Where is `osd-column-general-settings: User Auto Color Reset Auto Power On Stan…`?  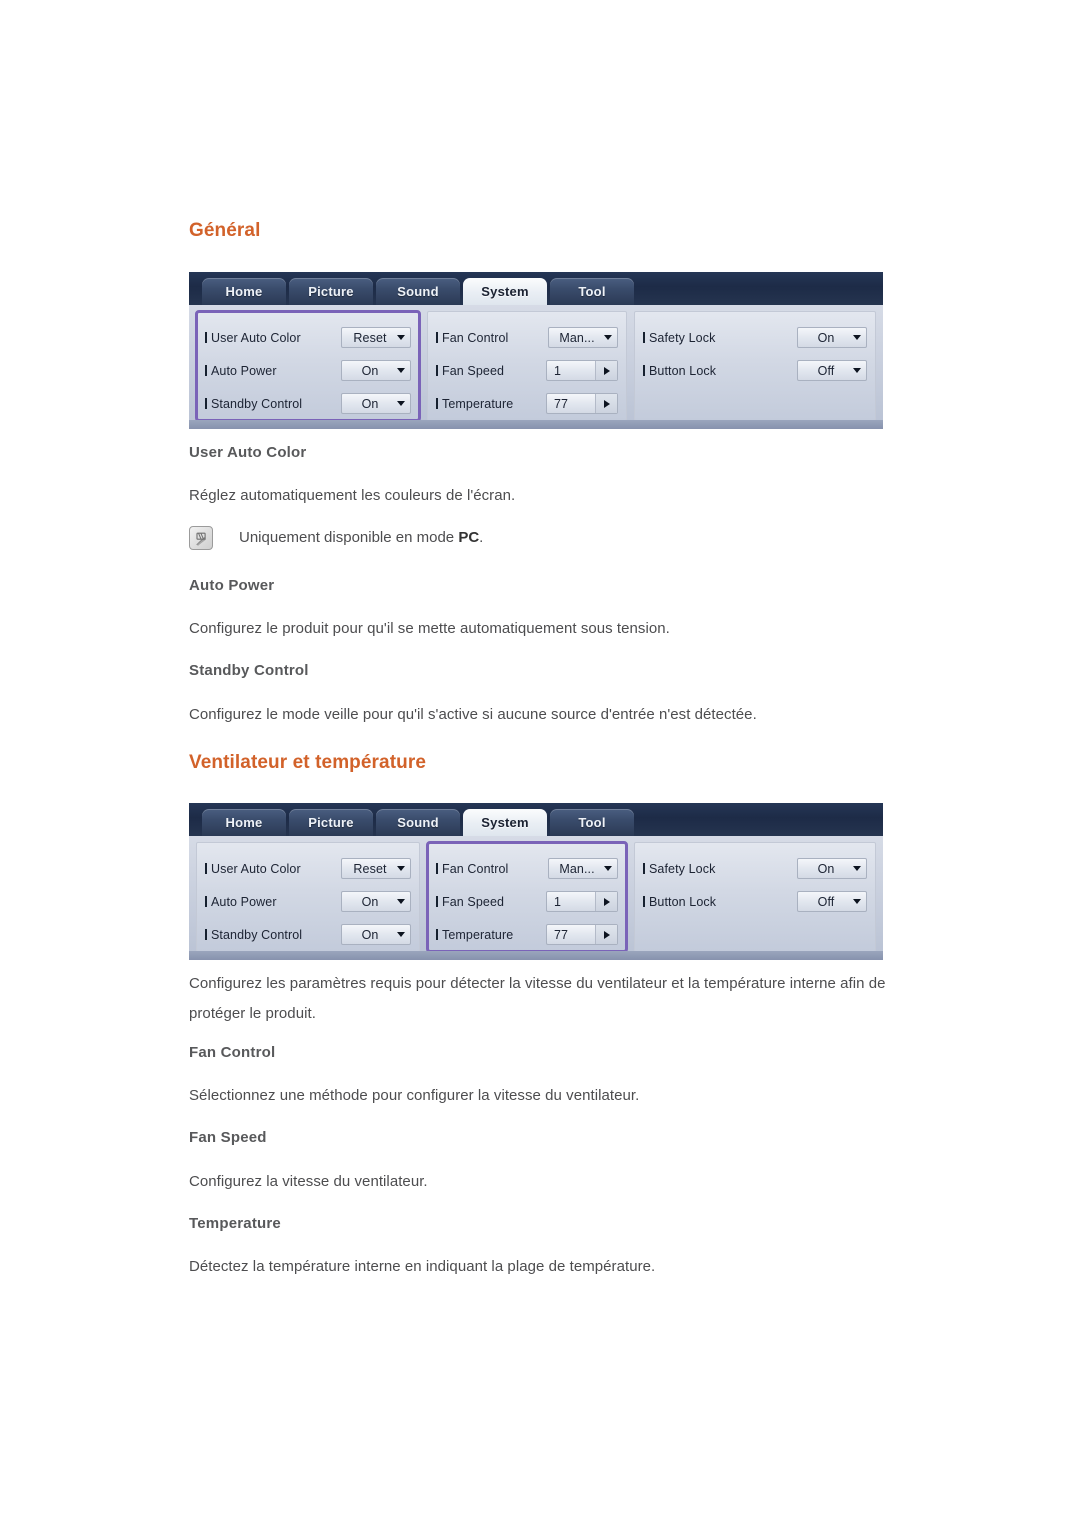
osd-column-general-settings: User Auto Color Reset Auto Power On Stan… is located at coordinates (308, 366).